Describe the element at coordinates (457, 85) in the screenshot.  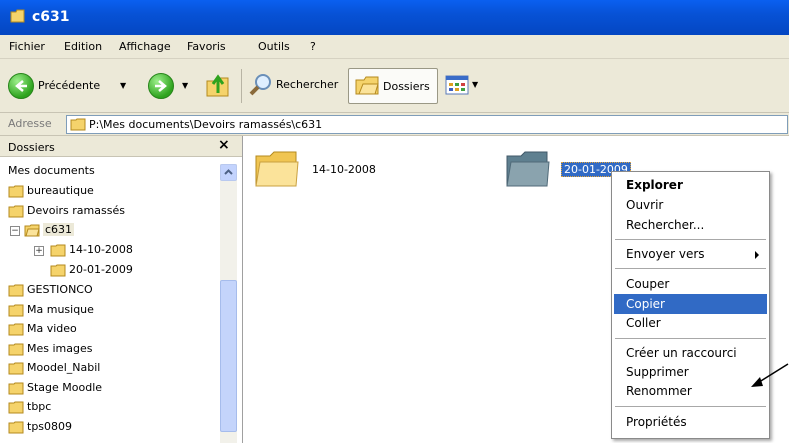
I see `views-icon` at that location.